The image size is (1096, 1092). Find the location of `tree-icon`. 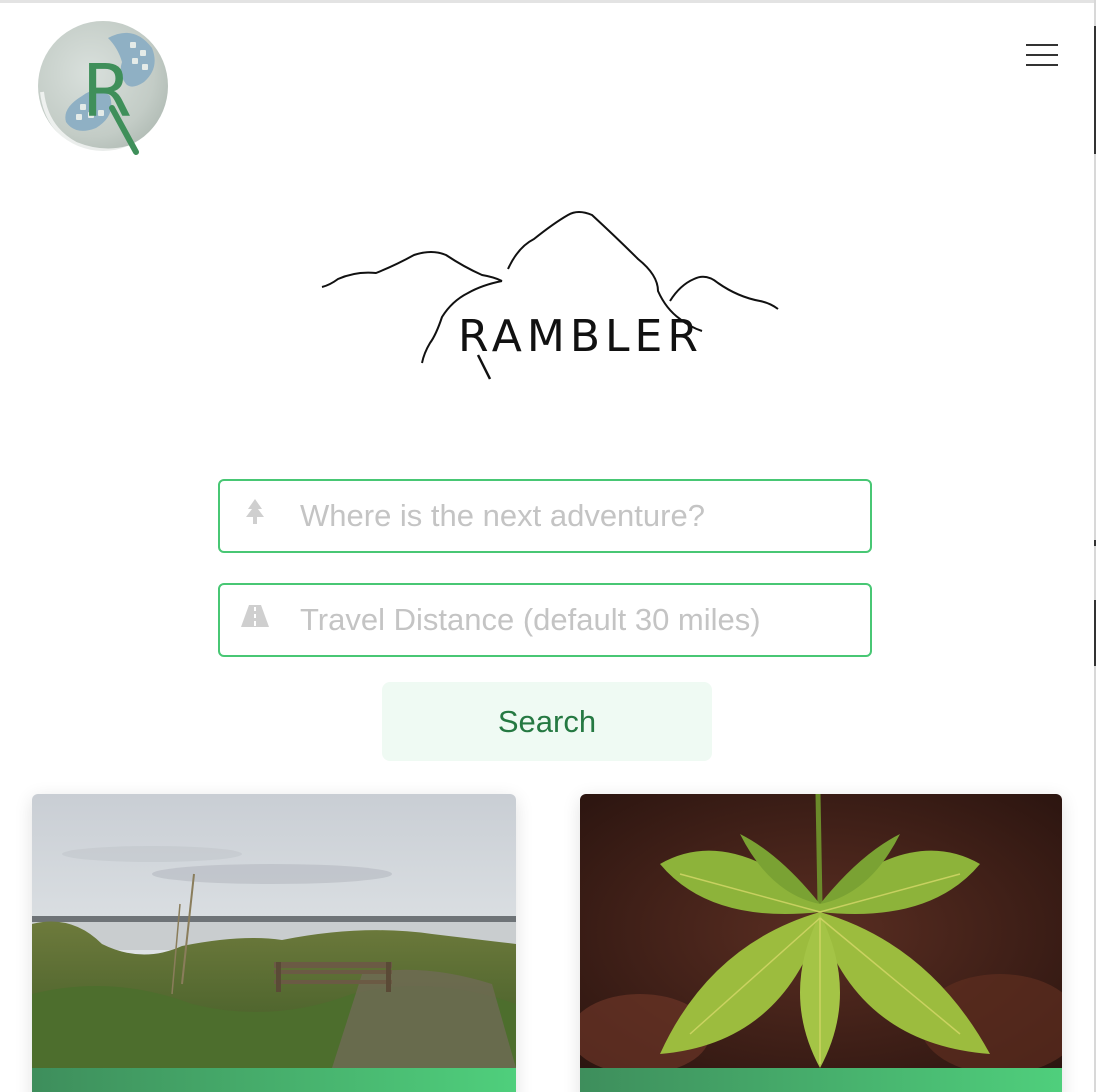

tree-icon is located at coordinates (255, 511).